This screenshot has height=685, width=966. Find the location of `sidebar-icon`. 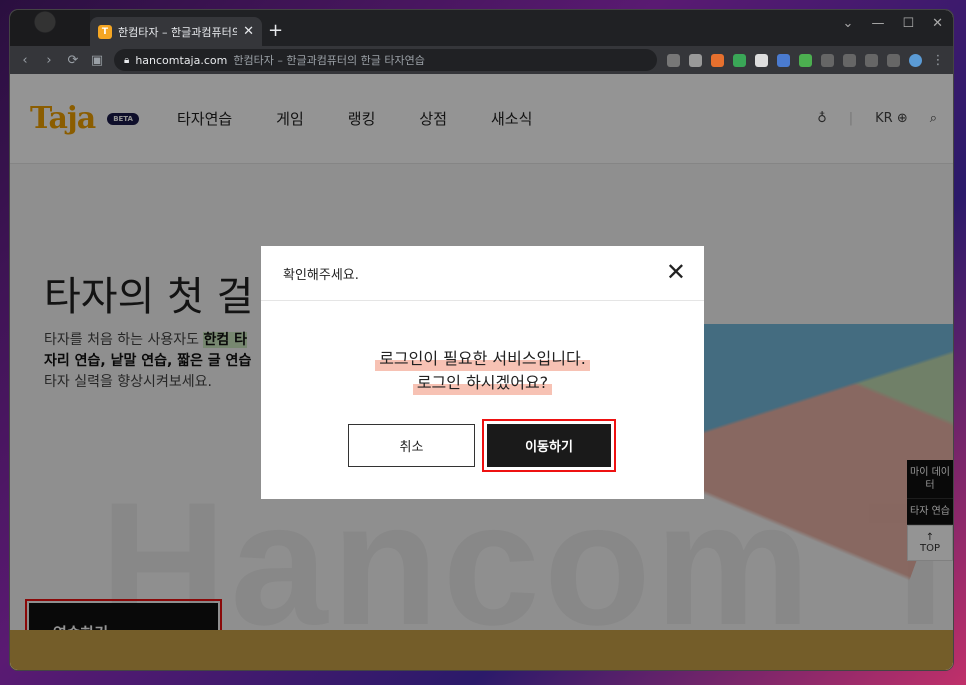

sidebar-icon is located at coordinates (893, 60).